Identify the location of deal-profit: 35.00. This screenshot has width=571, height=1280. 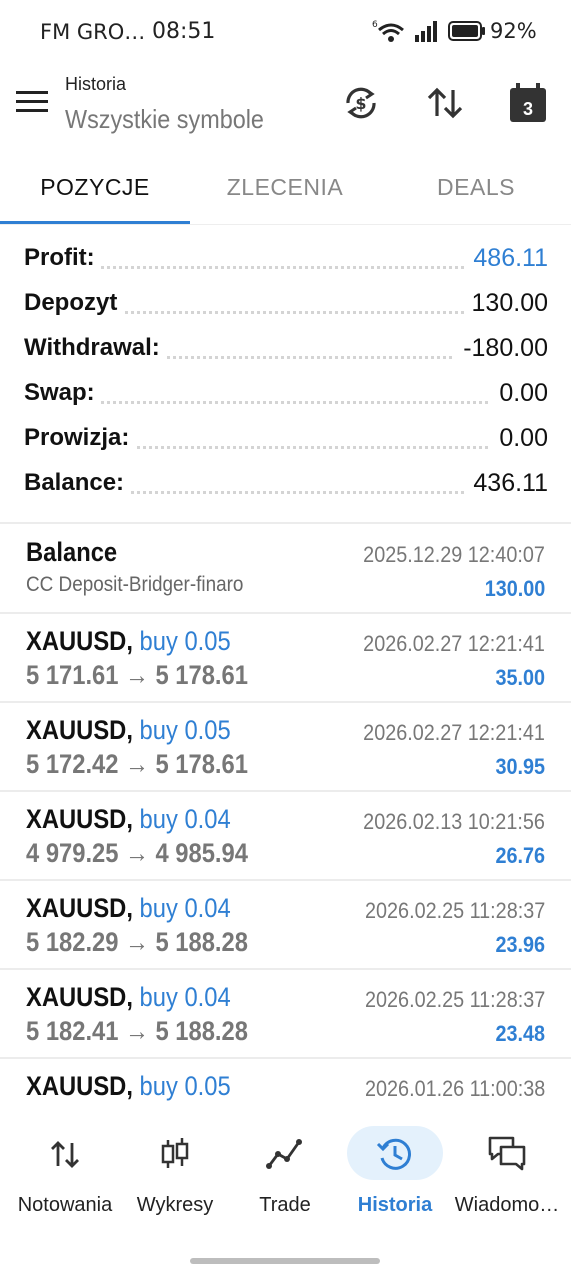
(520, 677).